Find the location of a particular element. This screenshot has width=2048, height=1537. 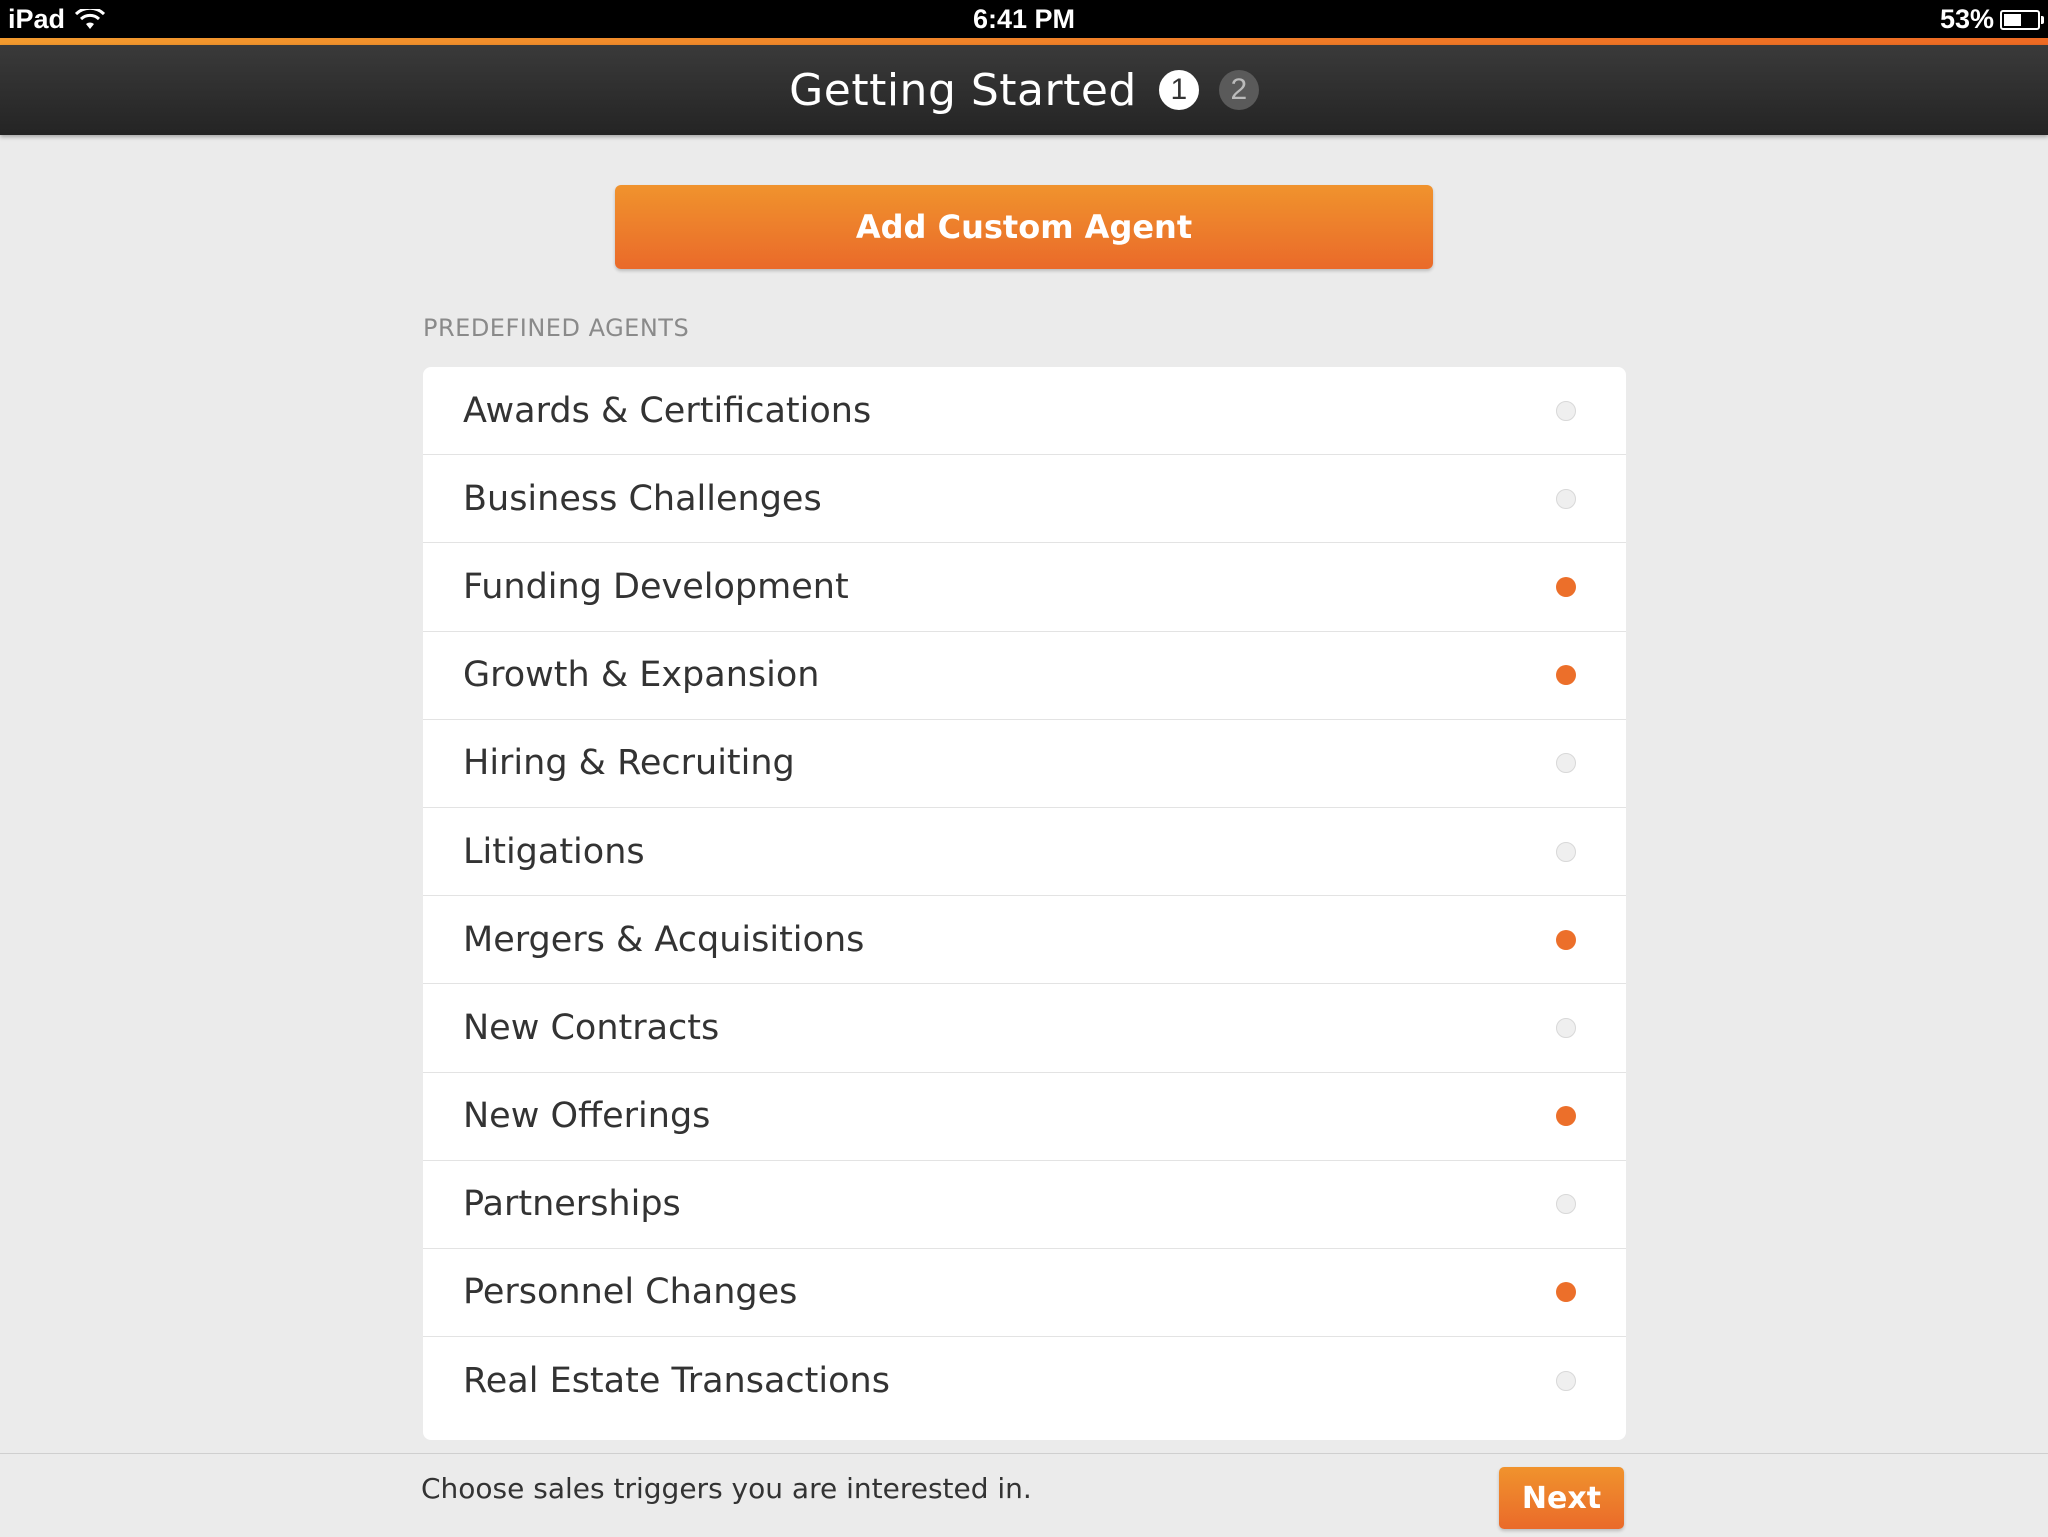

status-bar: iPad 6:41 PM 53% is located at coordinates (1024, 19).